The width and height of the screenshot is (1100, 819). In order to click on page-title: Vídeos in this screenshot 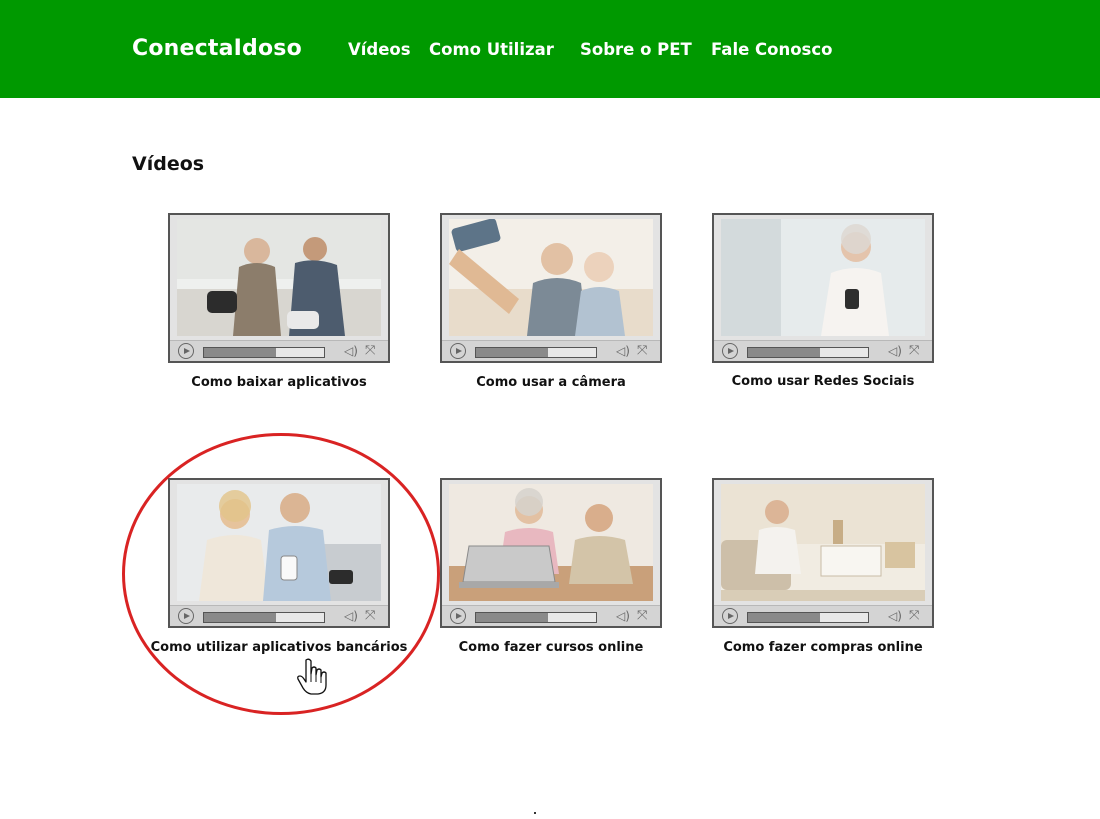, I will do `click(168, 164)`.